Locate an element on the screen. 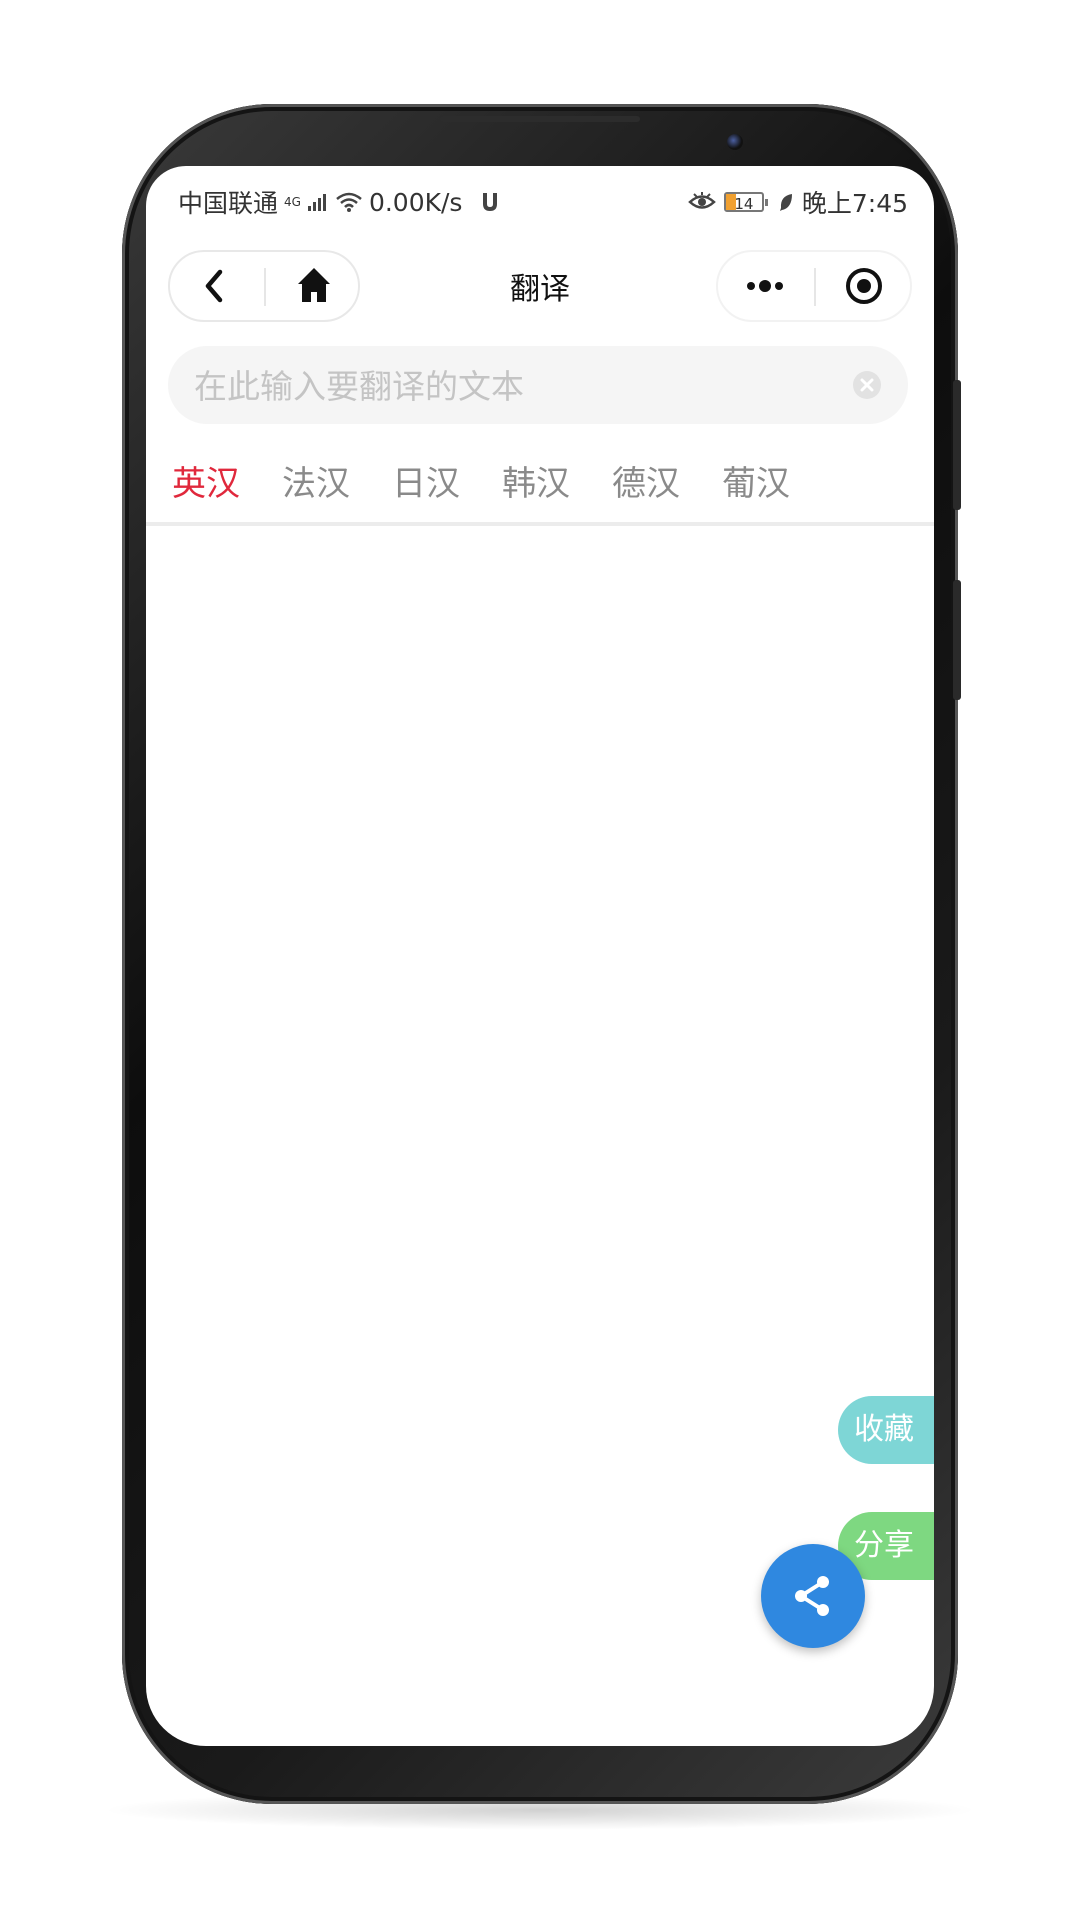 The height and width of the screenshot is (1920, 1080). clock: 晚上7:45 is located at coordinates (854, 203).